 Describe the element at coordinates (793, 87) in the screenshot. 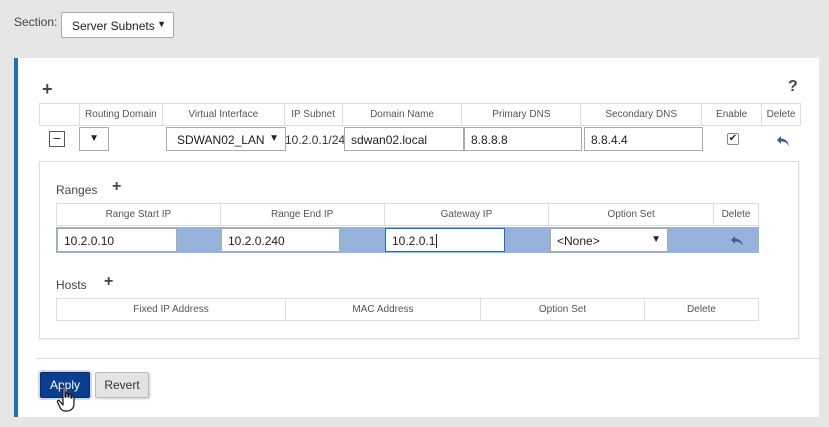

I see `help-icon: ?` at that location.